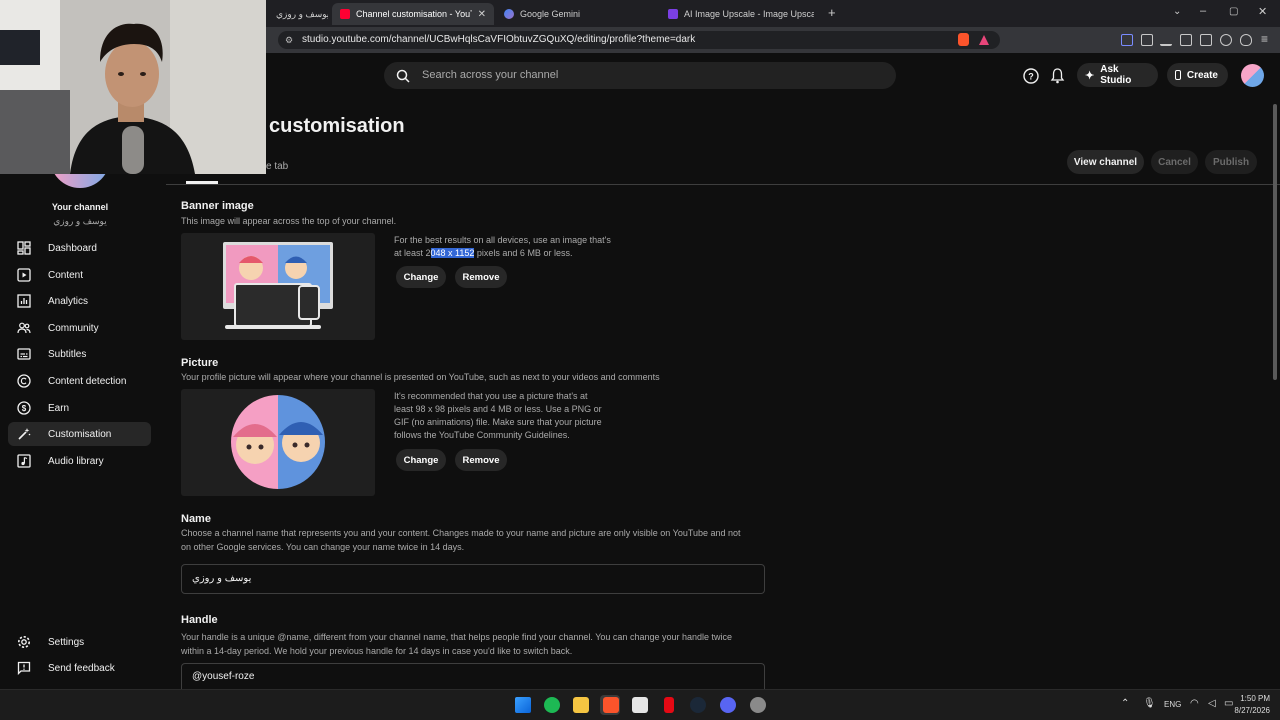  Describe the element at coordinates (728, 705) in the screenshot. I see `discord-icon` at that location.